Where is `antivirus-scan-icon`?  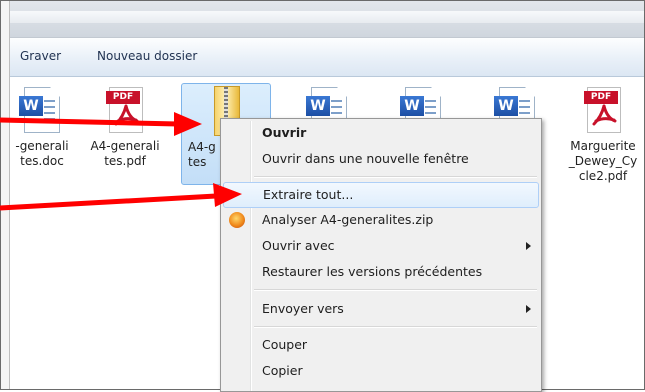
antivirus-scan-icon is located at coordinates (237, 220).